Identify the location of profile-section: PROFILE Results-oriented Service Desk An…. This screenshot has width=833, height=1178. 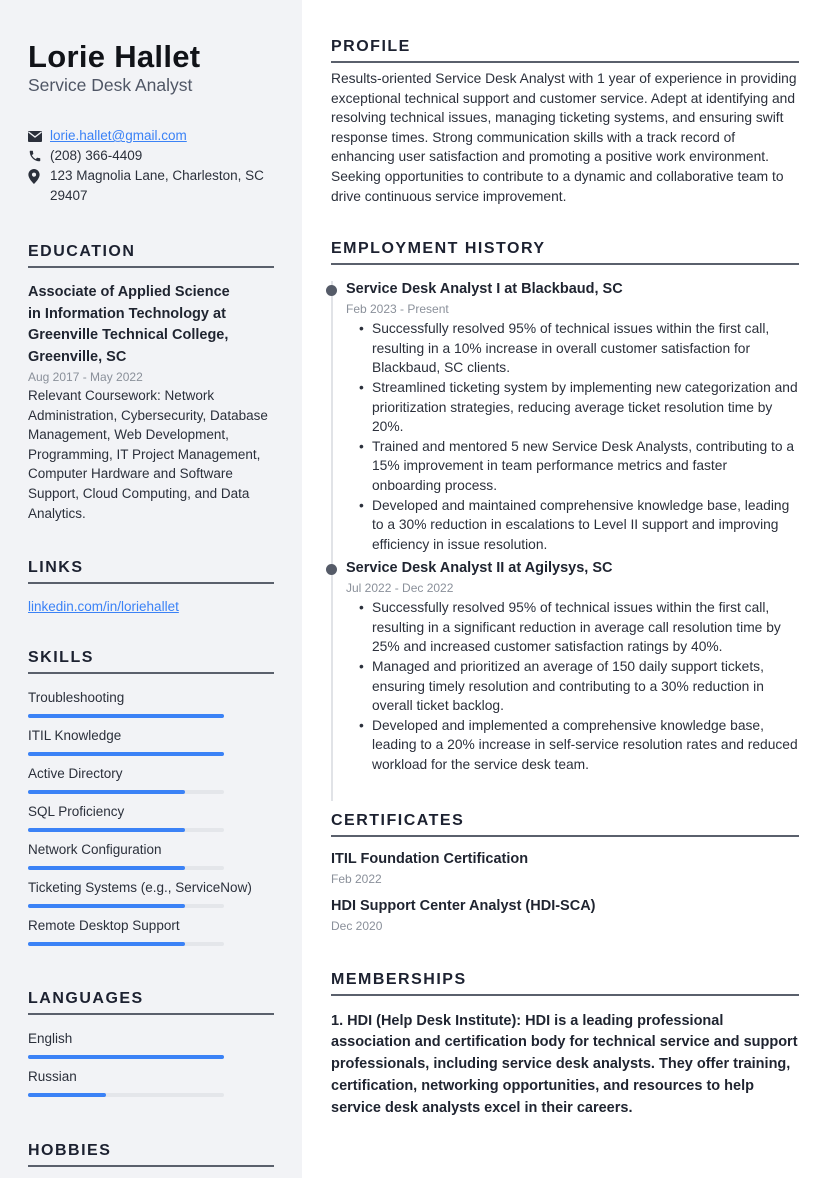
(565, 121).